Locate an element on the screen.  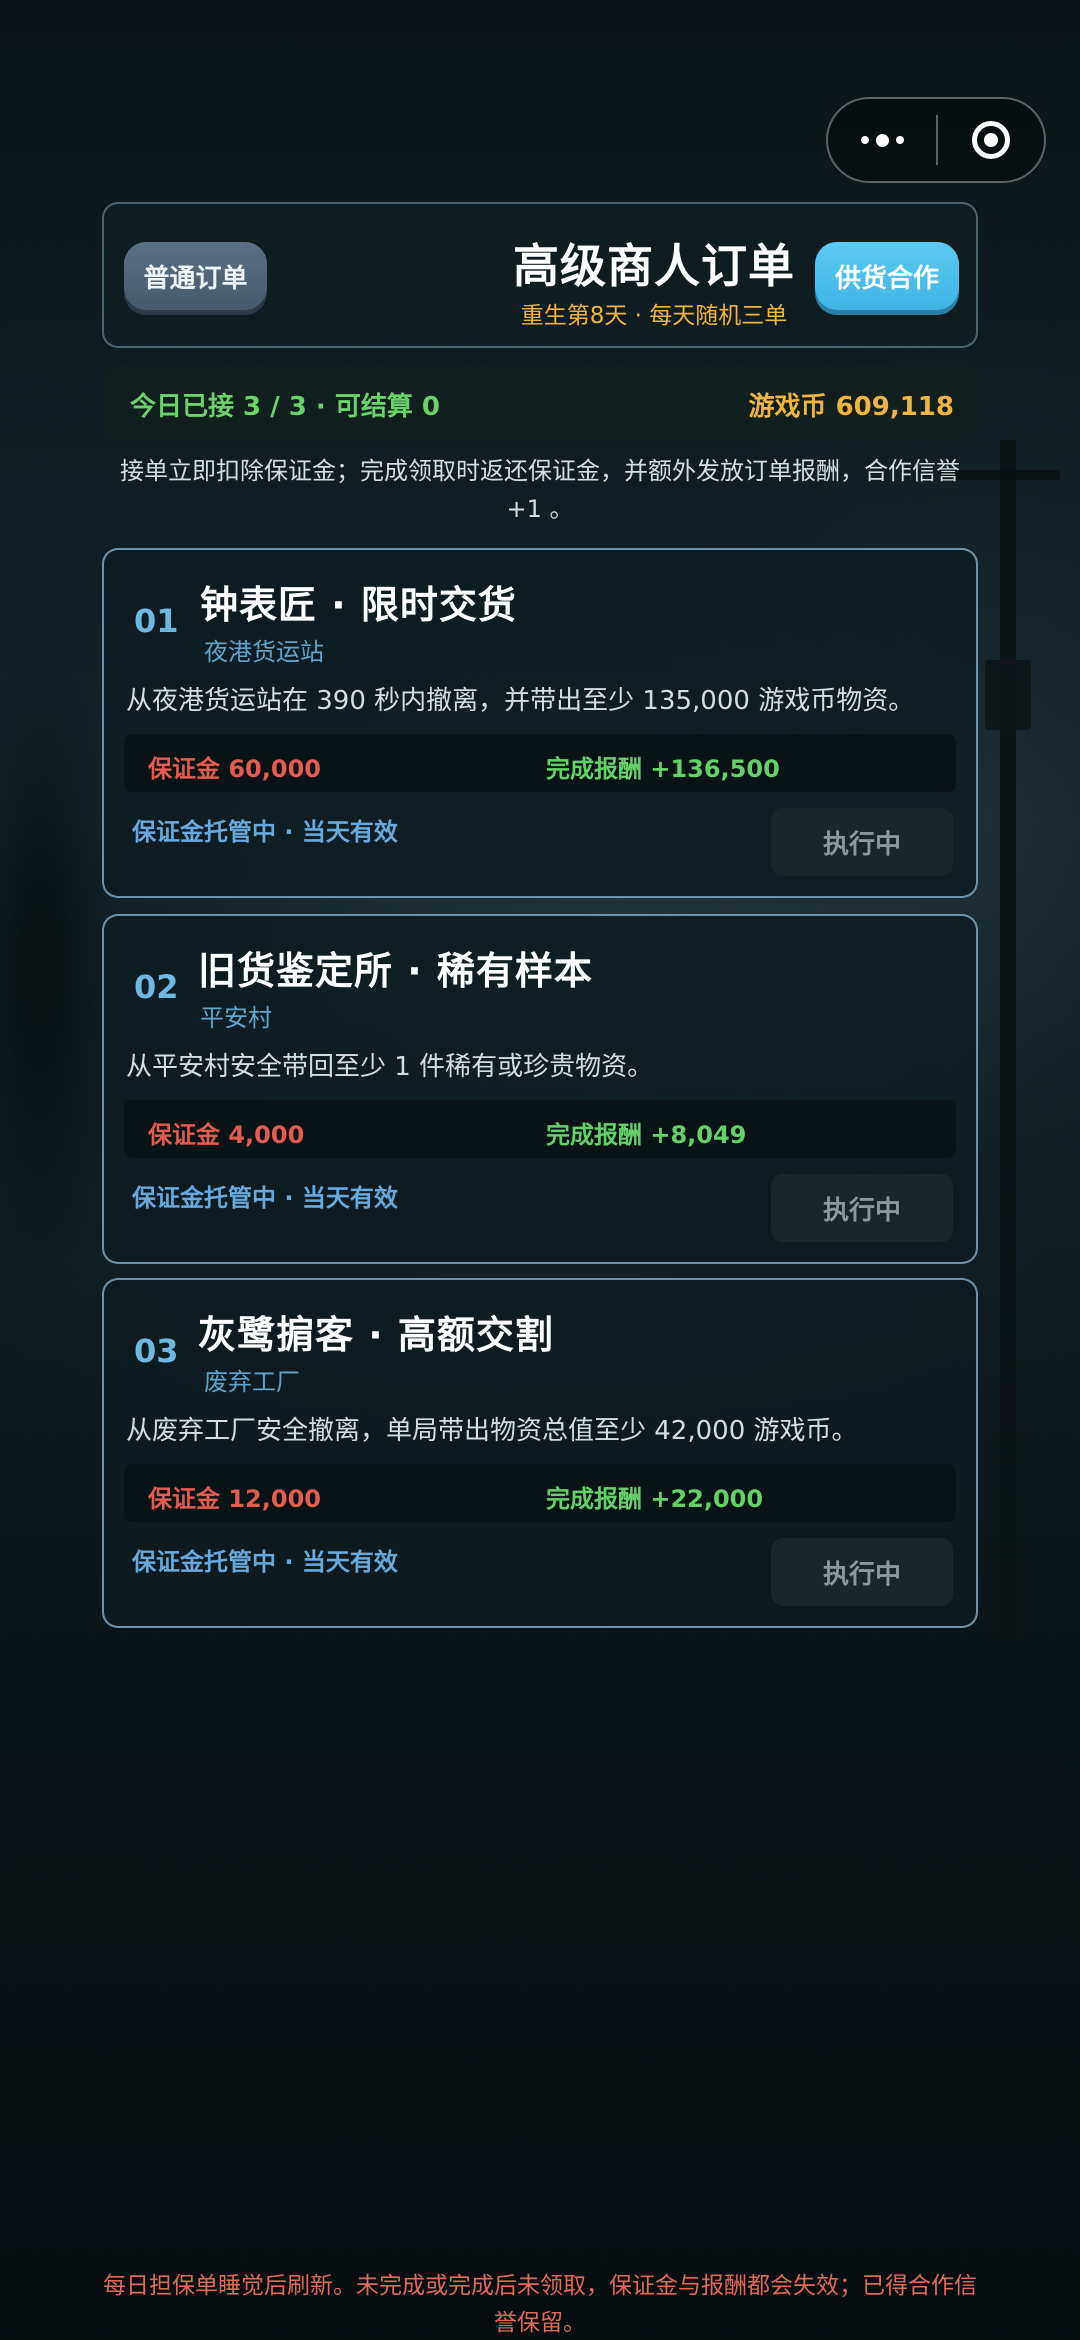
record-target-icon is located at coordinates (991, 140).